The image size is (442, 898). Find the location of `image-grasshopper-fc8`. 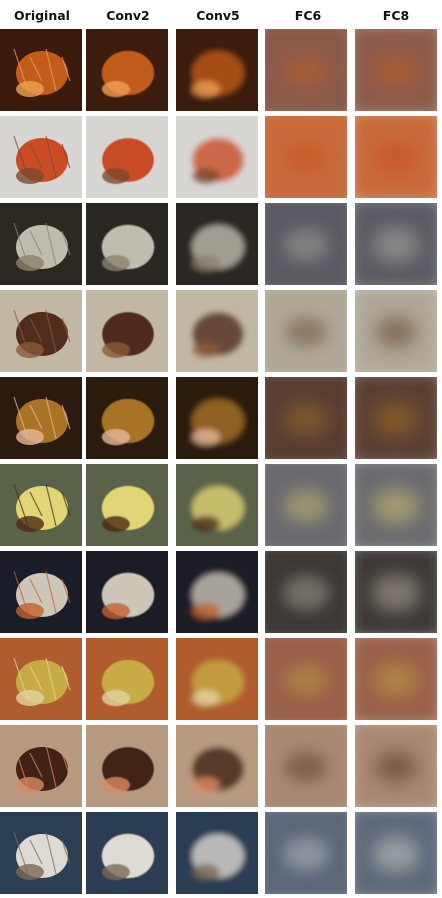

image-grasshopper-fc8 is located at coordinates (396, 679).